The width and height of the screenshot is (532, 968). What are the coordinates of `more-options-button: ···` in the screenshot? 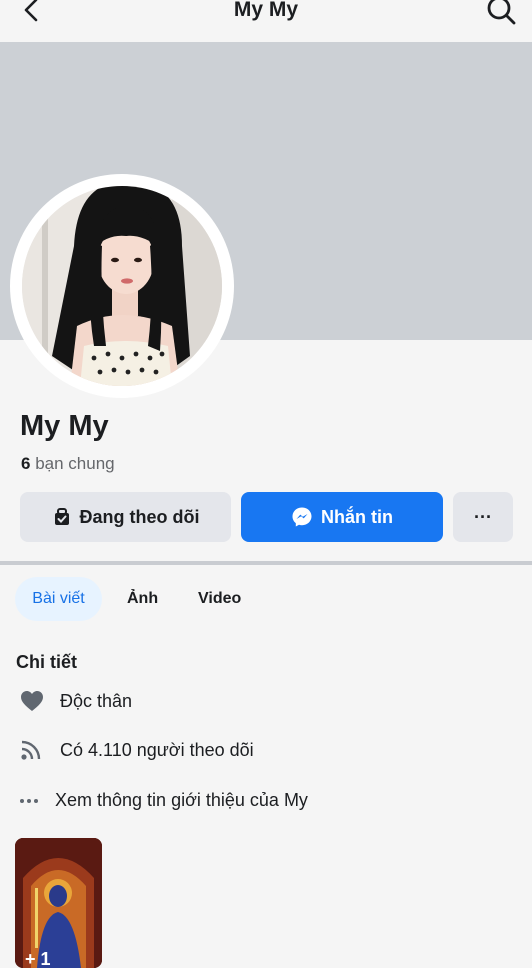 It's located at (483, 517).